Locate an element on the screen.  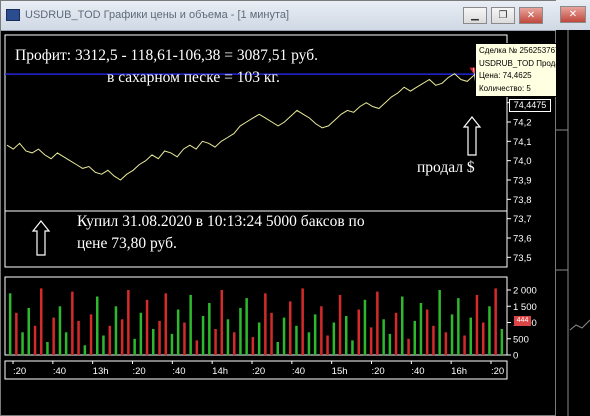
restore-button: ❐ is located at coordinates (503, 15).